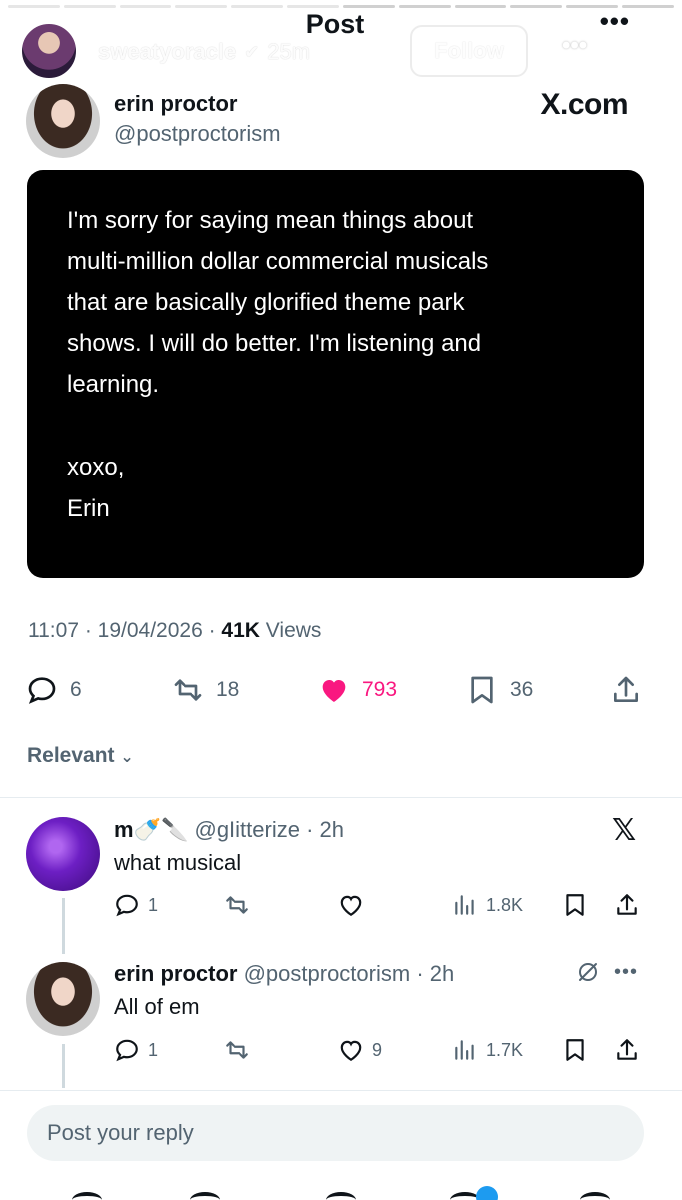 The image size is (682, 1200). I want to click on search-icon, so click(205, 1196).